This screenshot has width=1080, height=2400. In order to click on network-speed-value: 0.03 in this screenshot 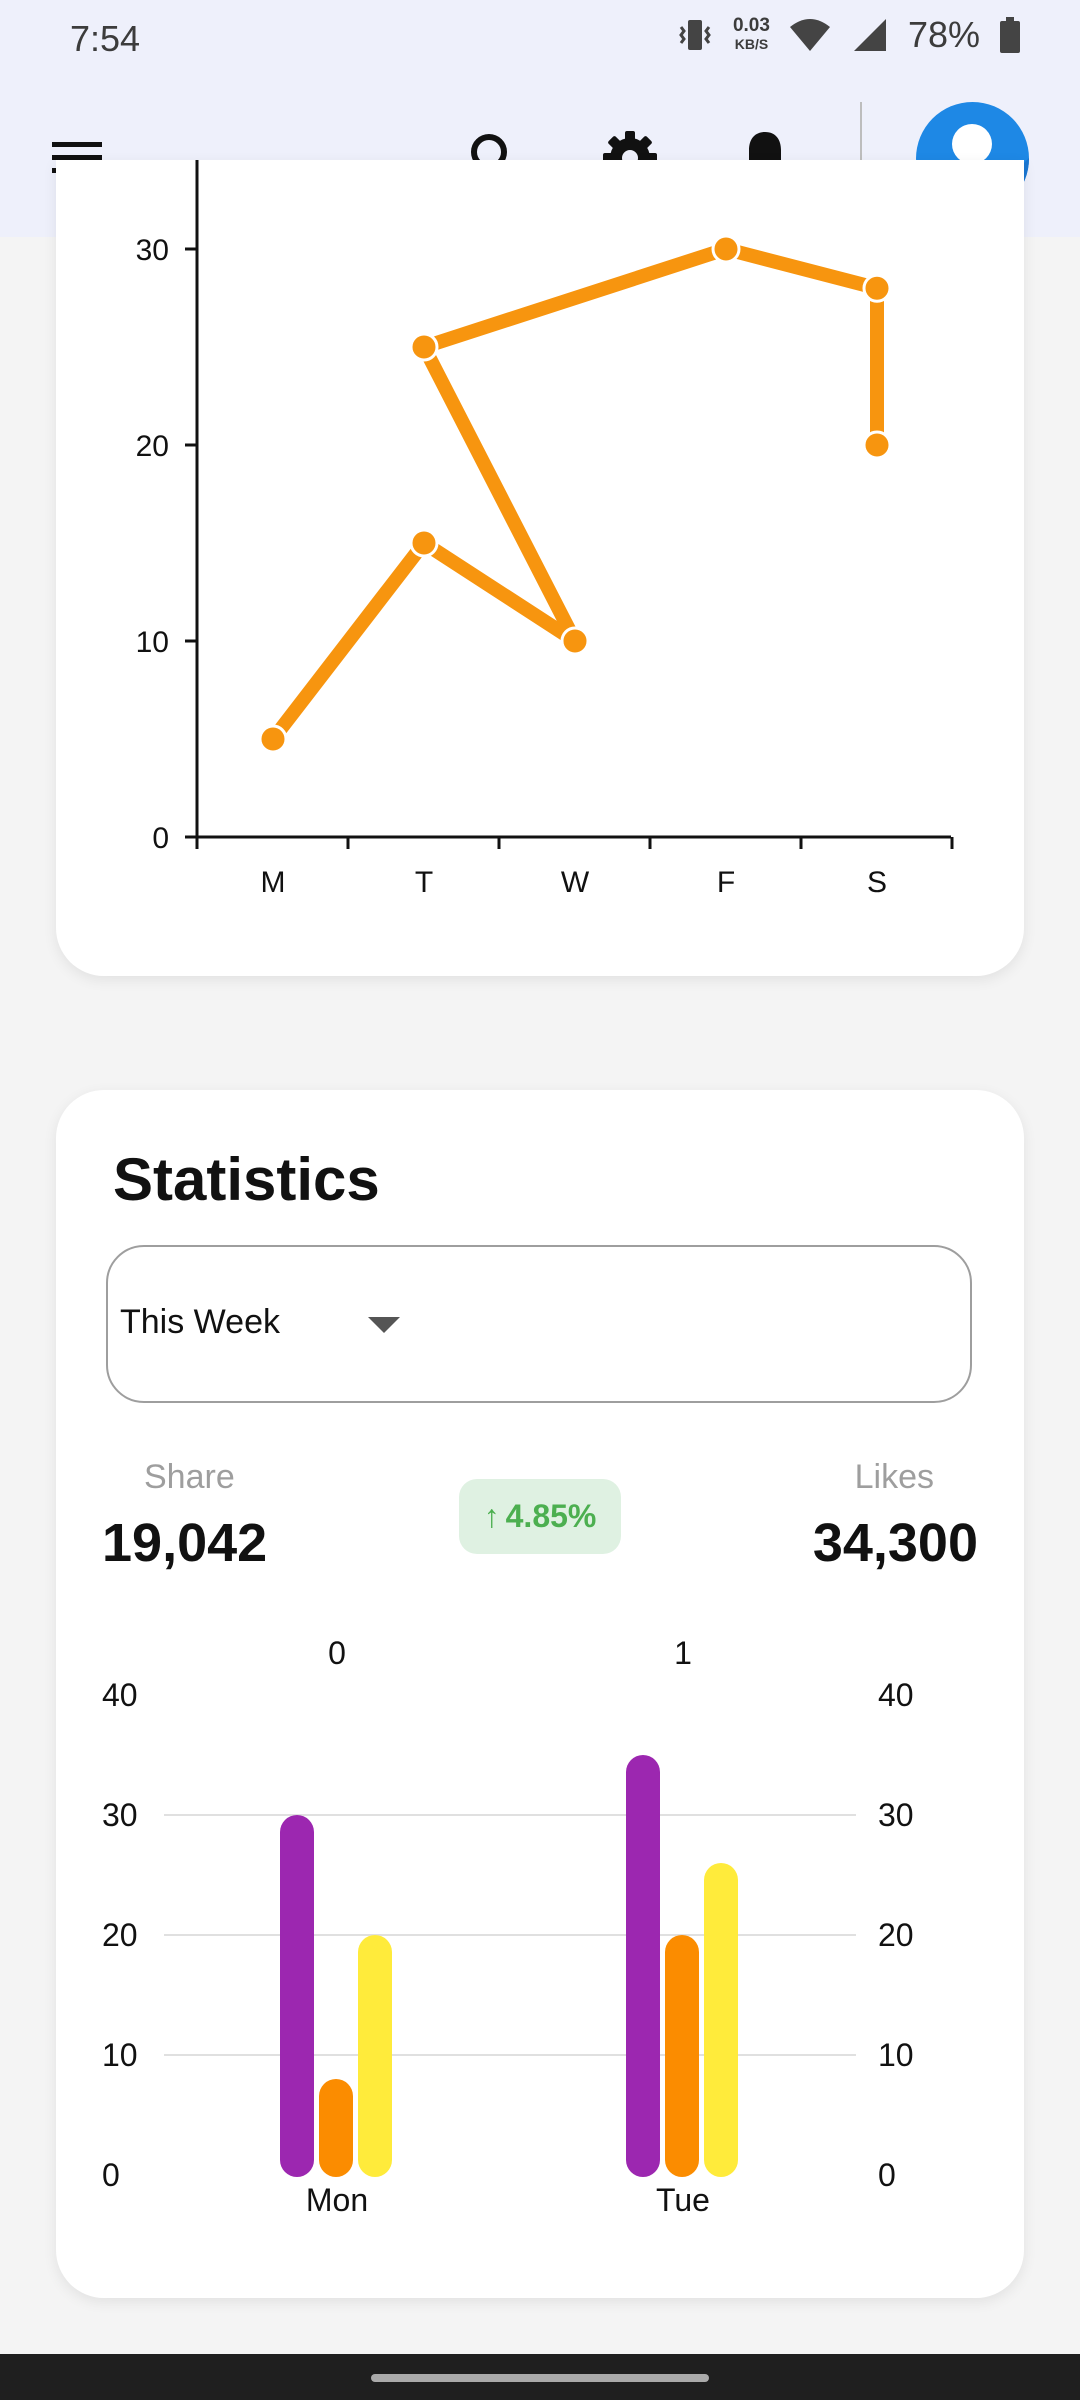, I will do `click(751, 25)`.